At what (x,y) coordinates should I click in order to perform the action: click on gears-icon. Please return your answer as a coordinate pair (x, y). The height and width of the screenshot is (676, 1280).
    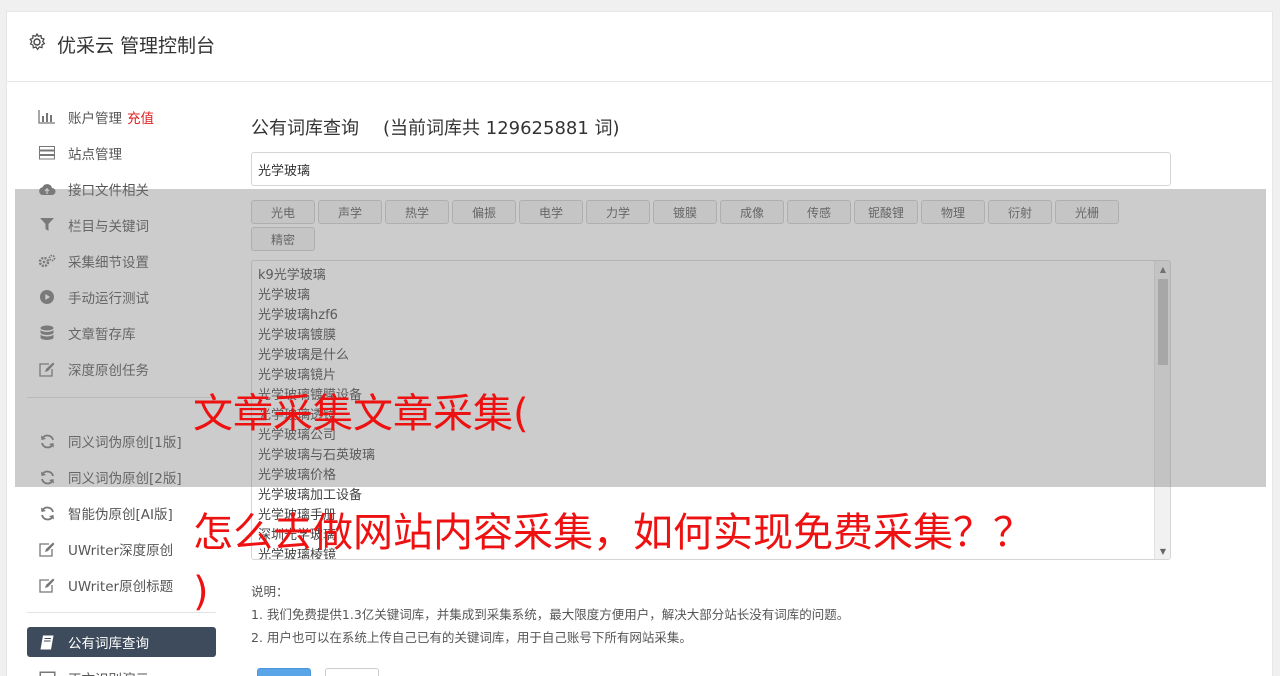
    Looking at the image, I should click on (47, 261).